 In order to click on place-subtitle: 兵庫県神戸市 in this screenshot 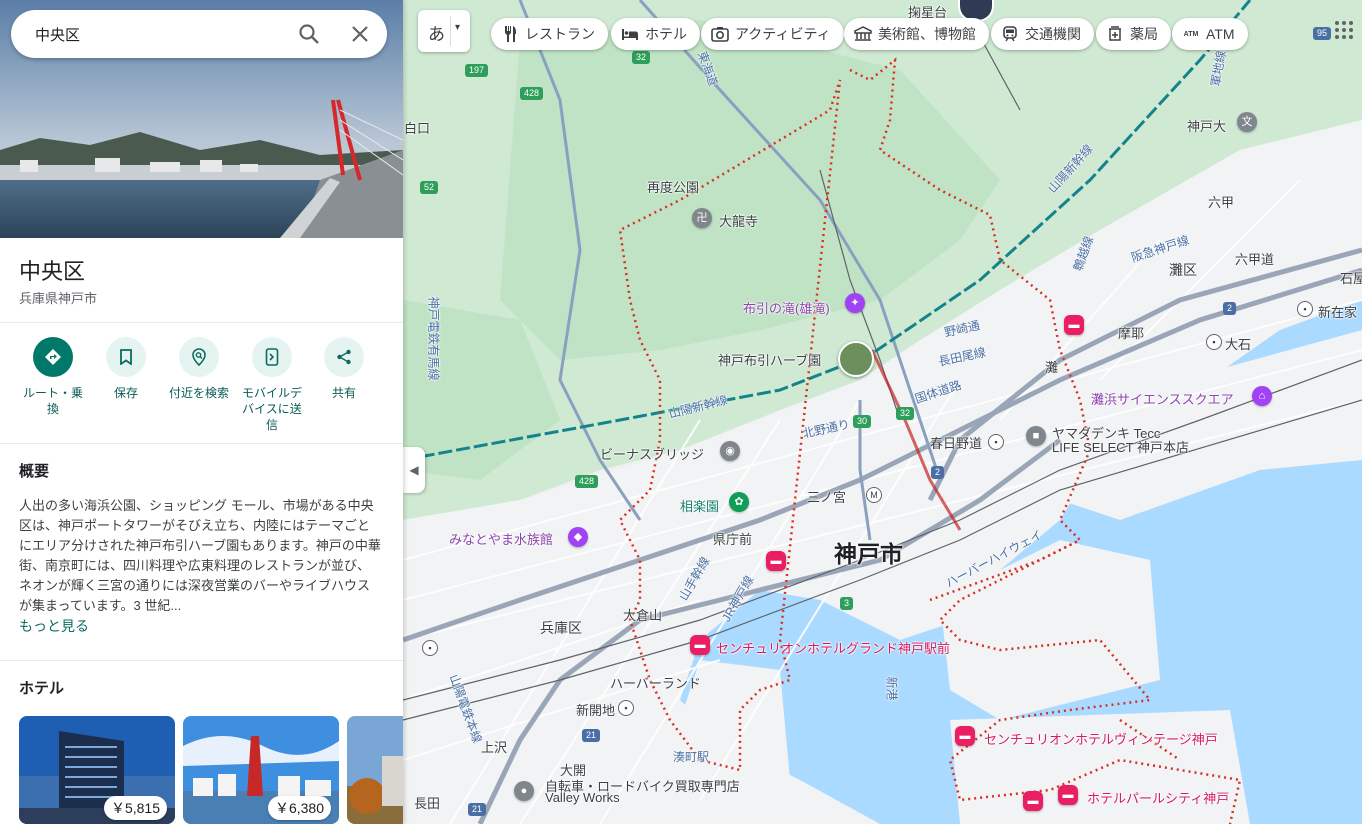, I will do `click(58, 298)`.